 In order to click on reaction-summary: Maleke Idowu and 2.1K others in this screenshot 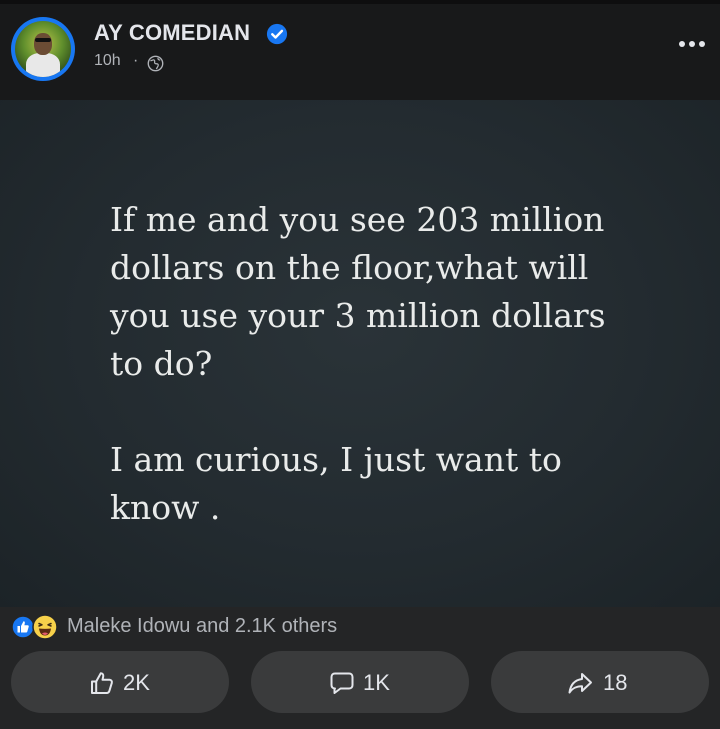, I will do `click(202, 626)`.